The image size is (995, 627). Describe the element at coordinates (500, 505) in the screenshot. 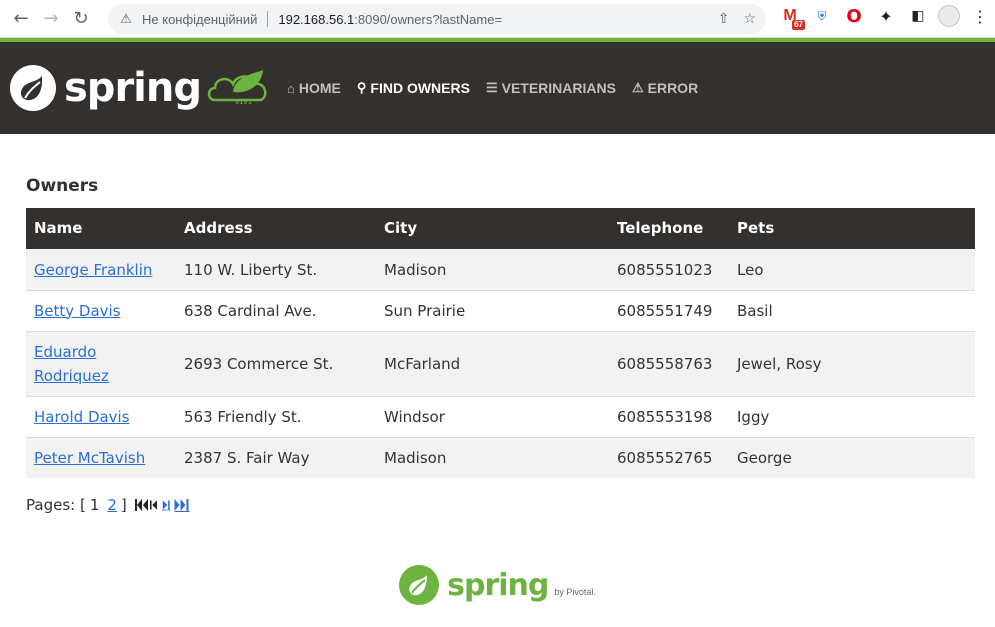

I see `pagination: Pages: [ 1 2 ]` at that location.